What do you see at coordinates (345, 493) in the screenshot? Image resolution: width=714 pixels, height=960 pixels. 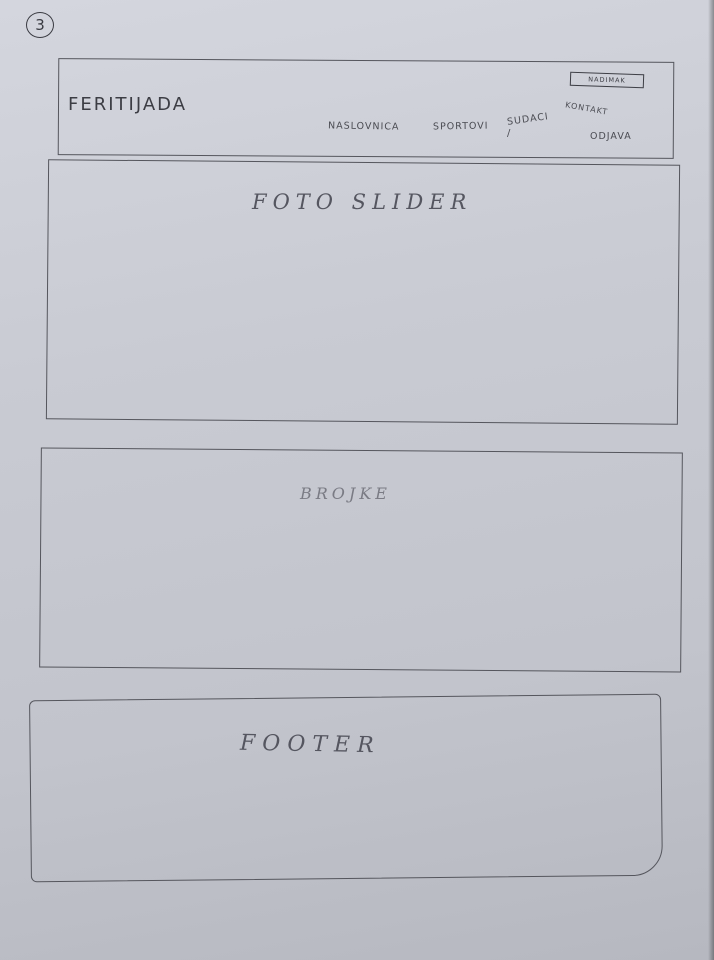 I see `numbers-label: BROJKE` at bounding box center [345, 493].